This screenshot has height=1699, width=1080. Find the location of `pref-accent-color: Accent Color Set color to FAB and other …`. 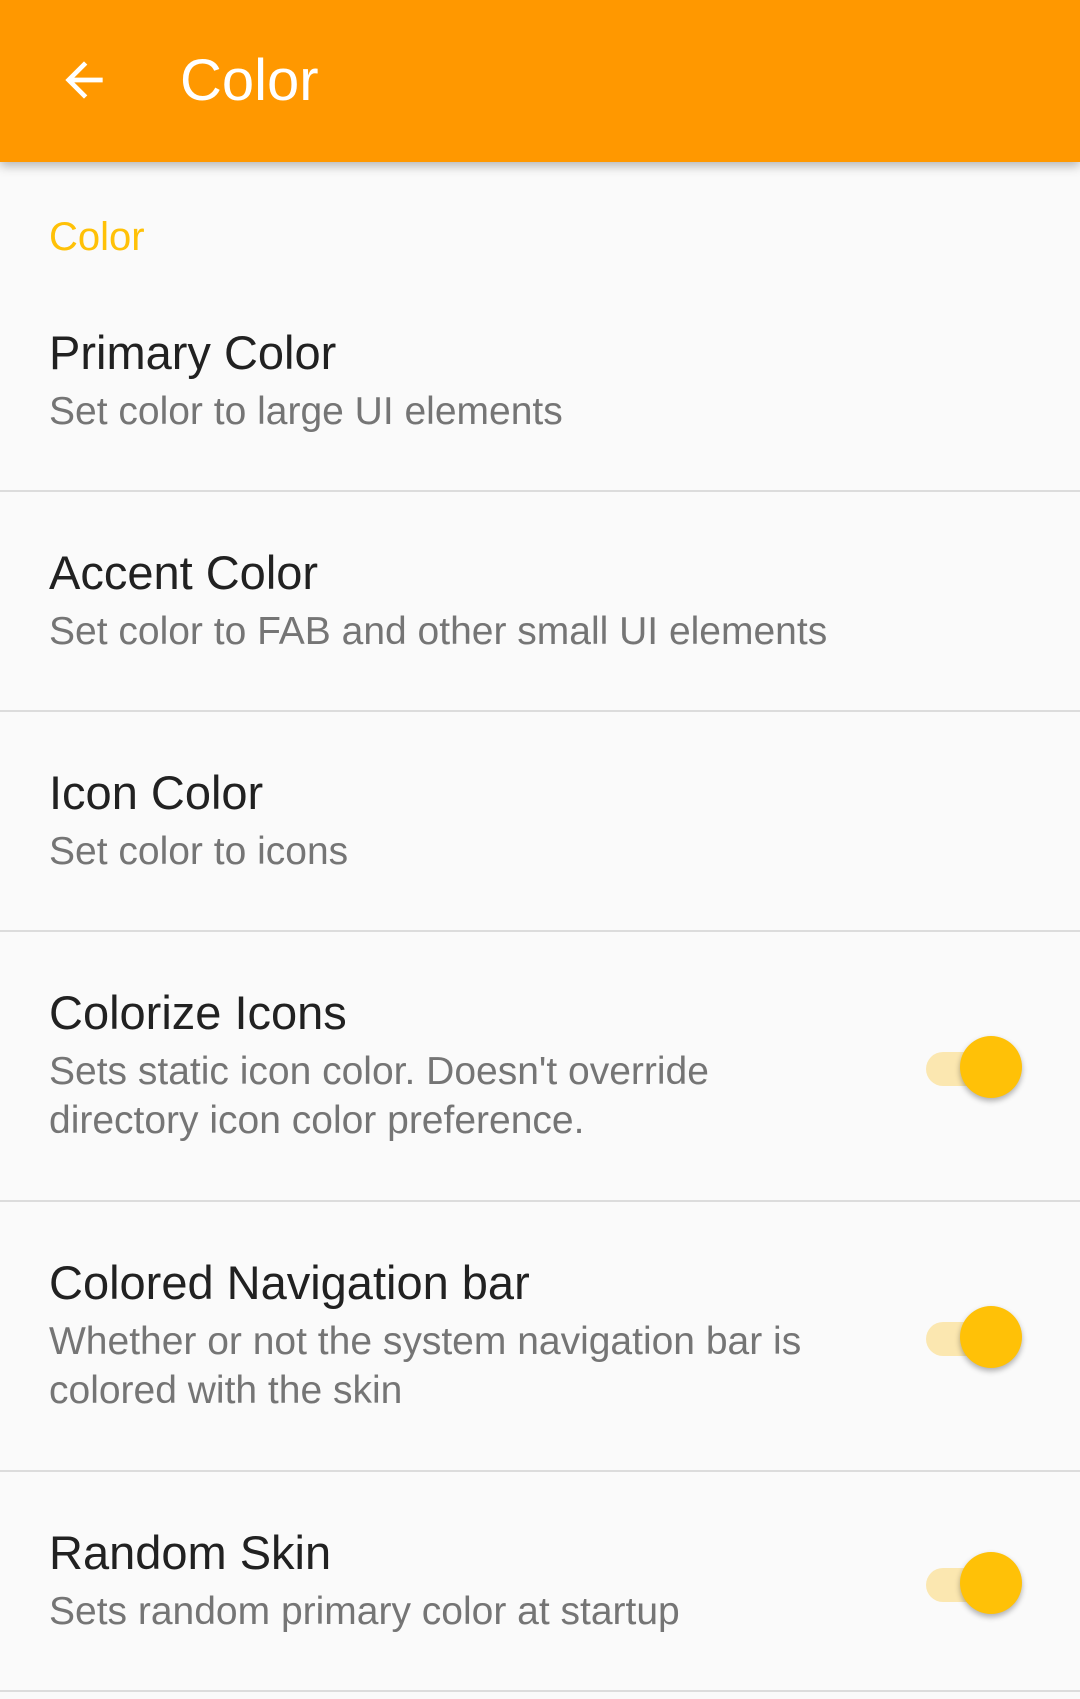

pref-accent-color: Accent Color Set color to FAB and other … is located at coordinates (540, 602).